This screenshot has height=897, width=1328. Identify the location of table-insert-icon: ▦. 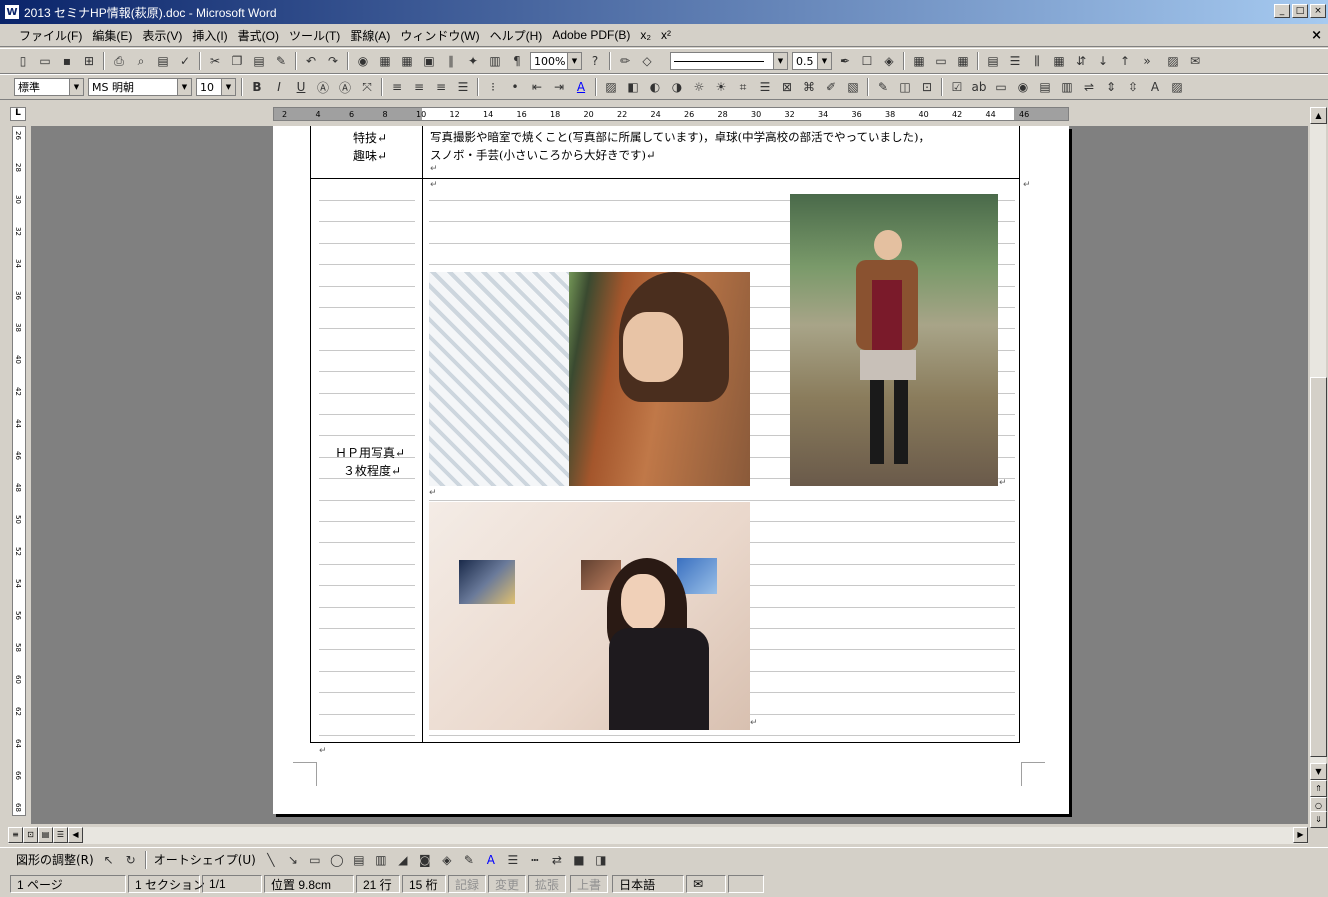
(919, 61).